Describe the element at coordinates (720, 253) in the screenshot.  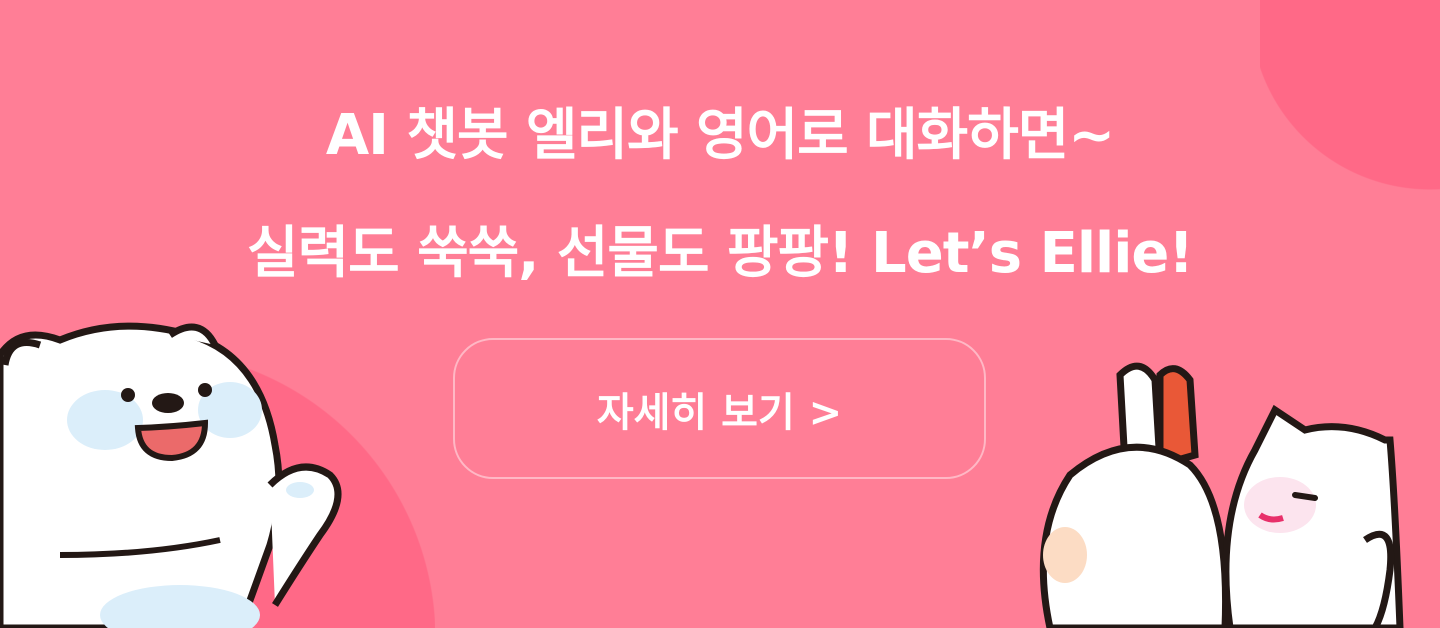
I see `headline-line-2: 실력도 쑥쑥, 선물도 팡팡! Let’s Ellie!` at that location.